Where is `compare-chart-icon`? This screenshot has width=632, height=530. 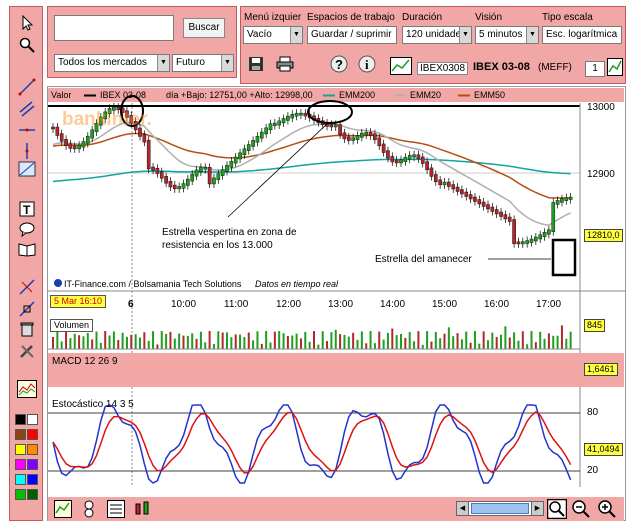
compare-chart-icon is located at coordinates (615, 68).